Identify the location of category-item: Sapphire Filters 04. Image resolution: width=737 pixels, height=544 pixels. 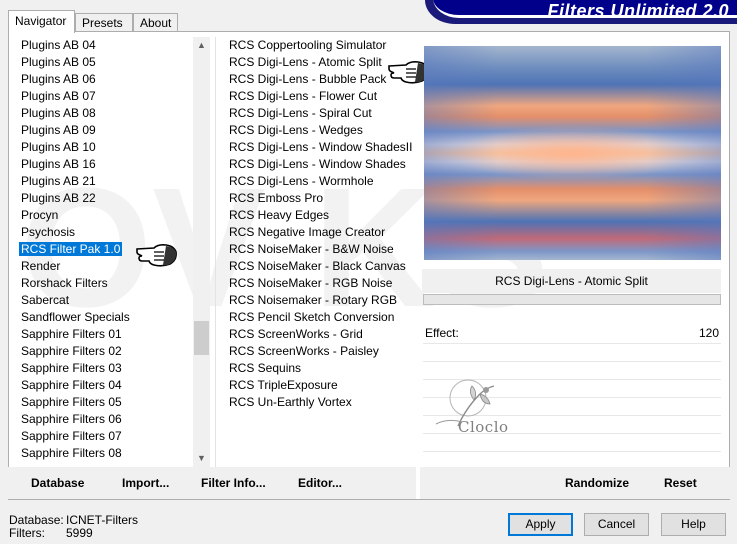
(104, 385).